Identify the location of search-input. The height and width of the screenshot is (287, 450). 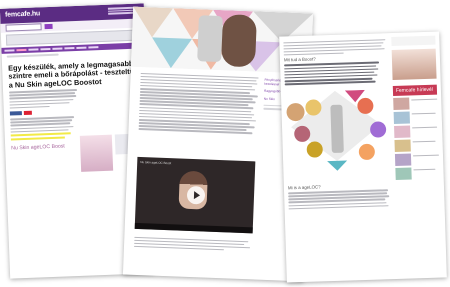
(23, 27).